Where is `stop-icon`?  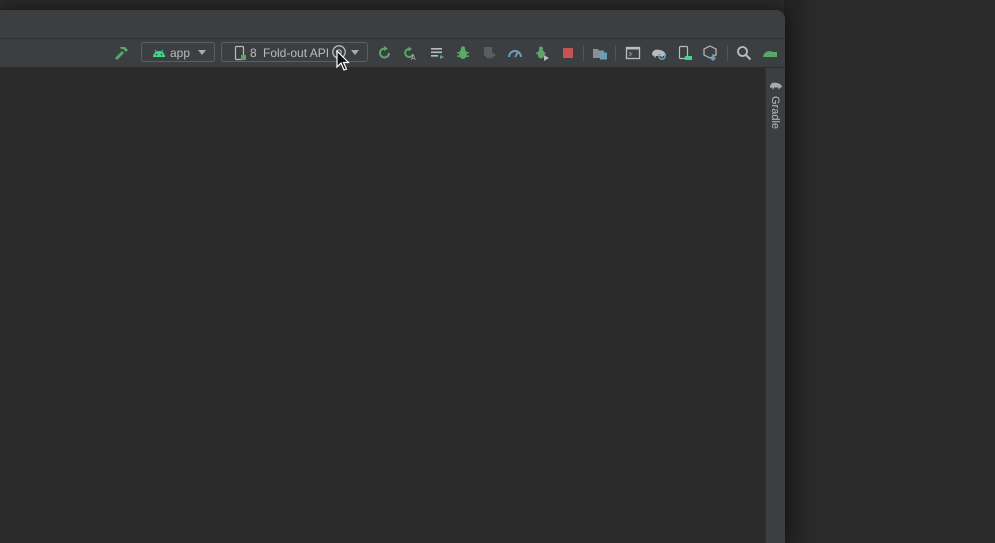
stop-icon is located at coordinates (568, 53).